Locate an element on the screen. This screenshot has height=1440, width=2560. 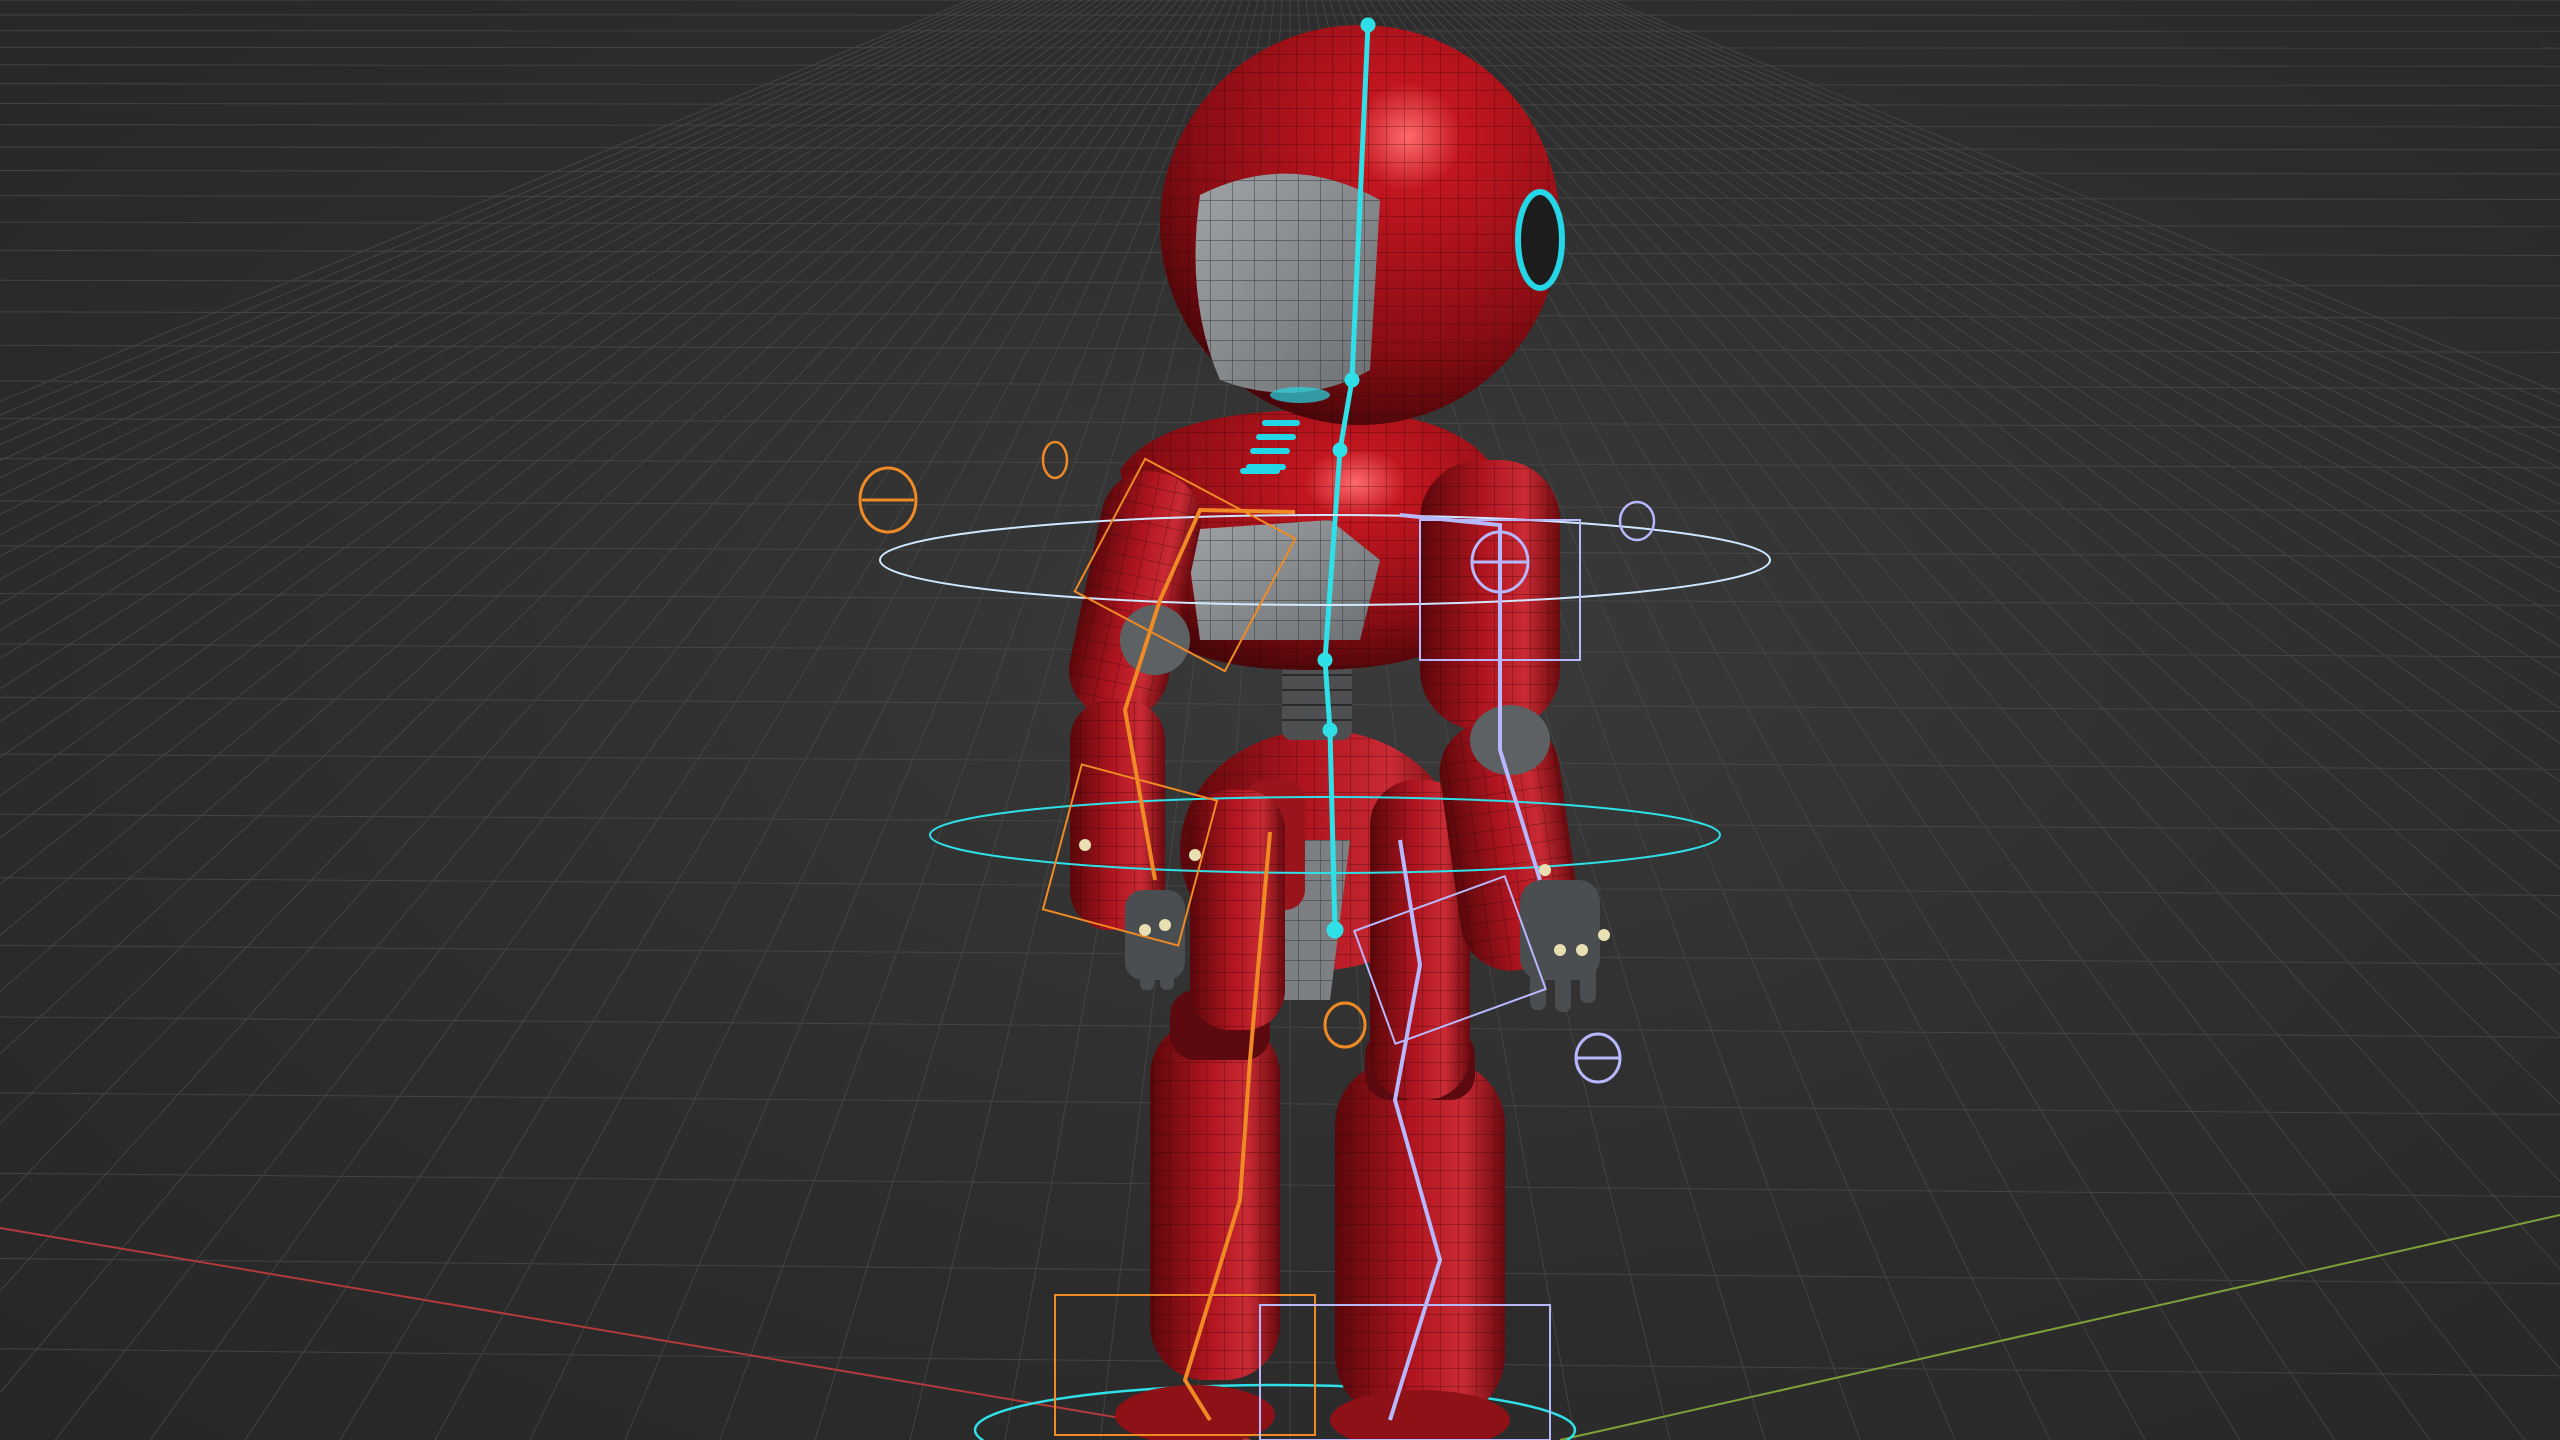
robot-waist-joint is located at coordinates (1317, 700).